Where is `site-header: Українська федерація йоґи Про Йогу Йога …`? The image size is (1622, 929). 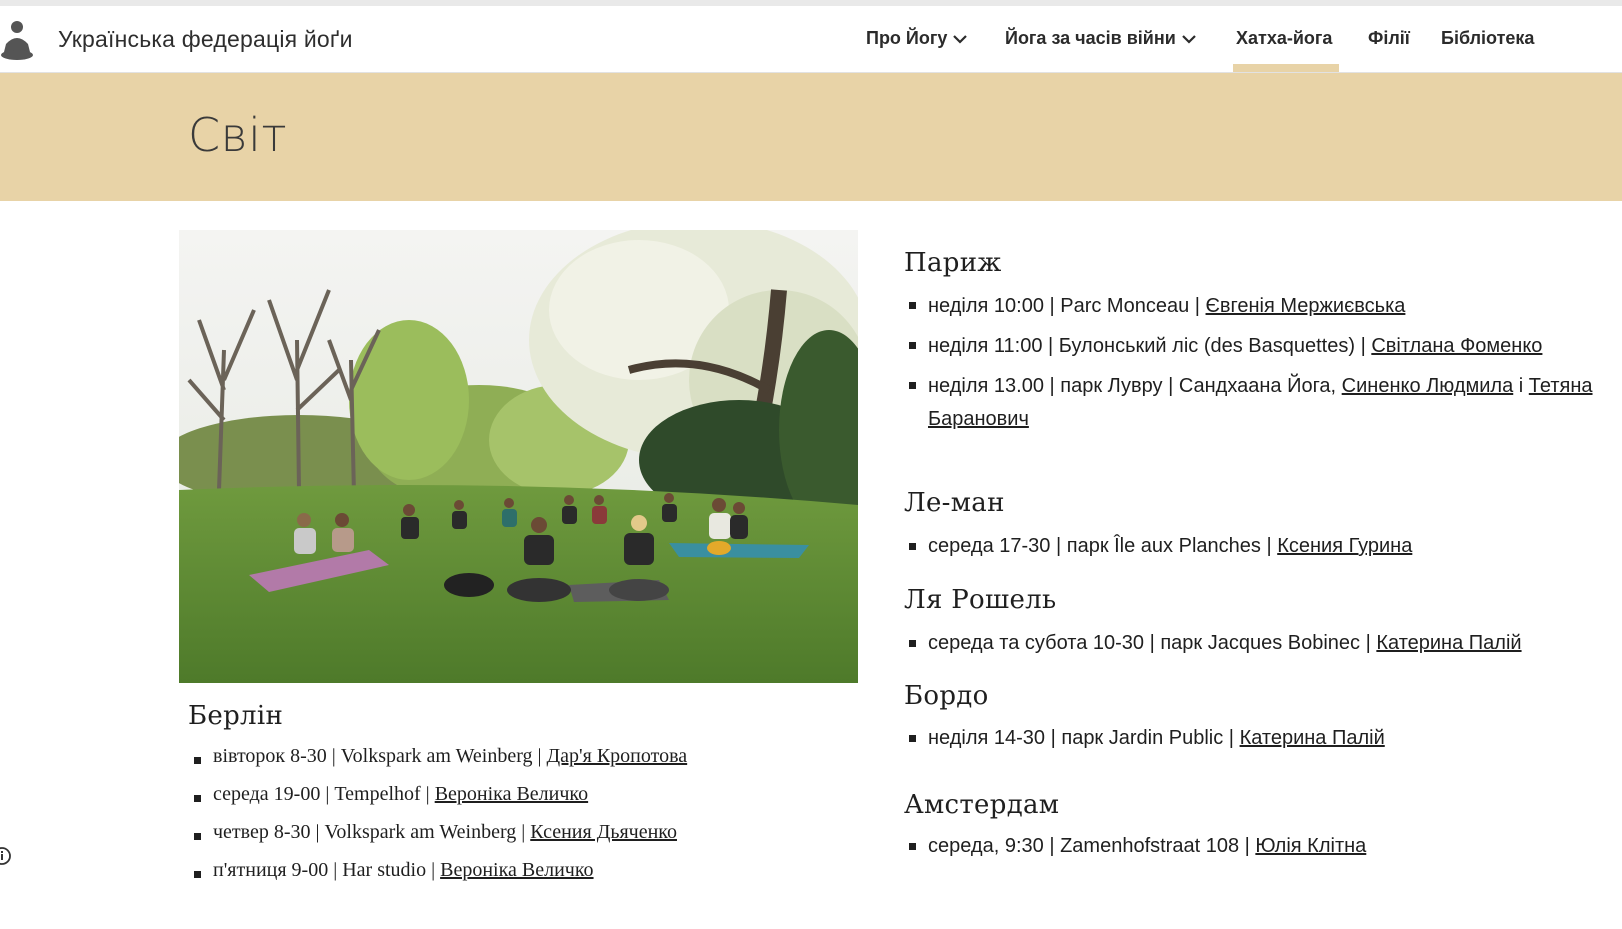
site-header: Українська федерація йоґи Про Йогу Йога … is located at coordinates (811, 39).